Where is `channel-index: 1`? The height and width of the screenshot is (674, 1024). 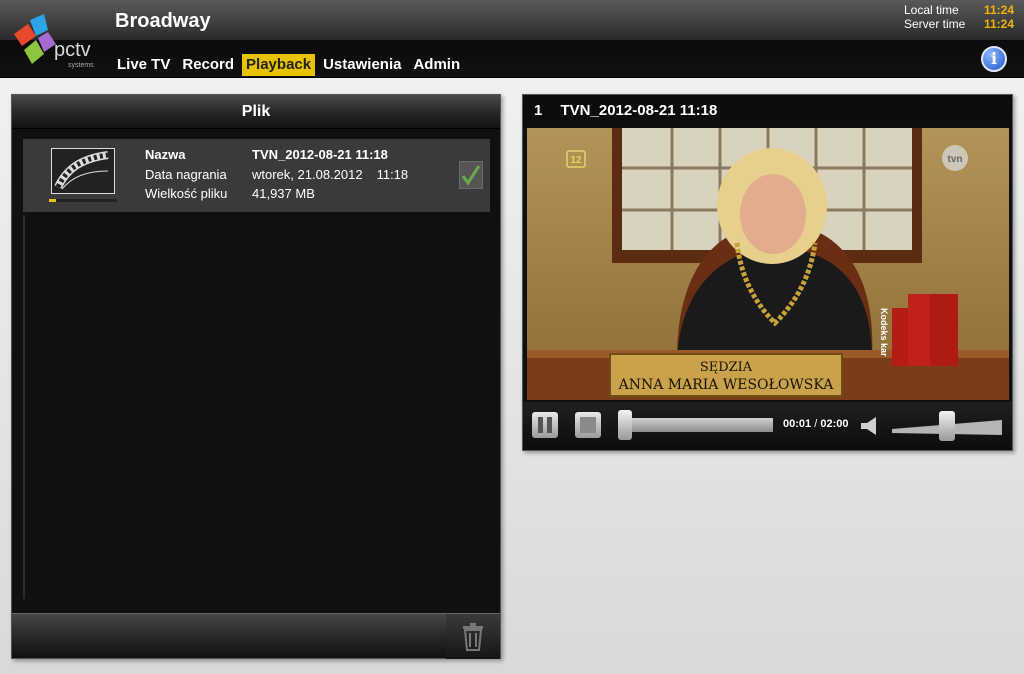 channel-index: 1 is located at coordinates (538, 110).